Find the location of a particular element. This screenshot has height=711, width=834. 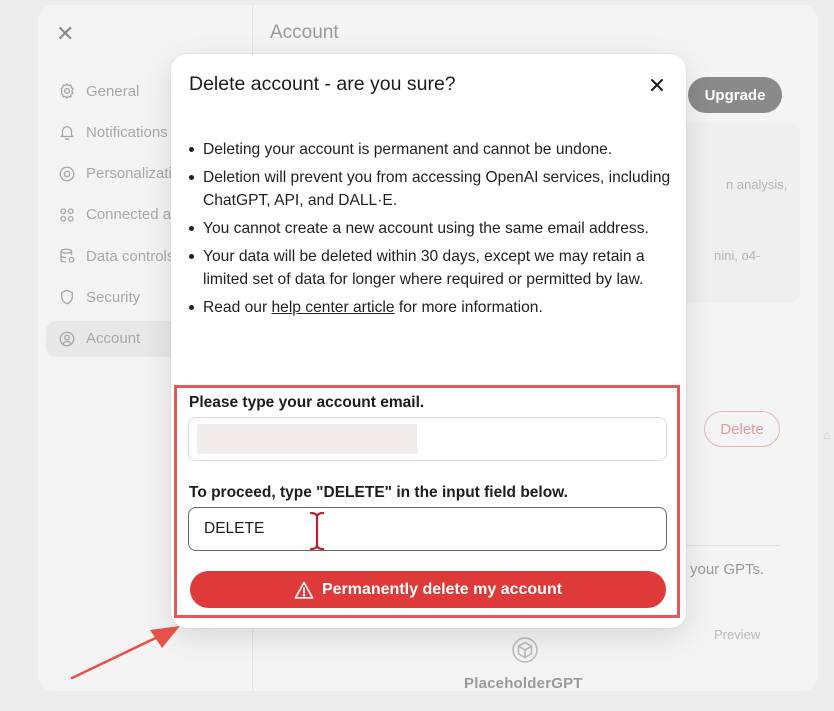

user-circle-icon is located at coordinates (67, 339).